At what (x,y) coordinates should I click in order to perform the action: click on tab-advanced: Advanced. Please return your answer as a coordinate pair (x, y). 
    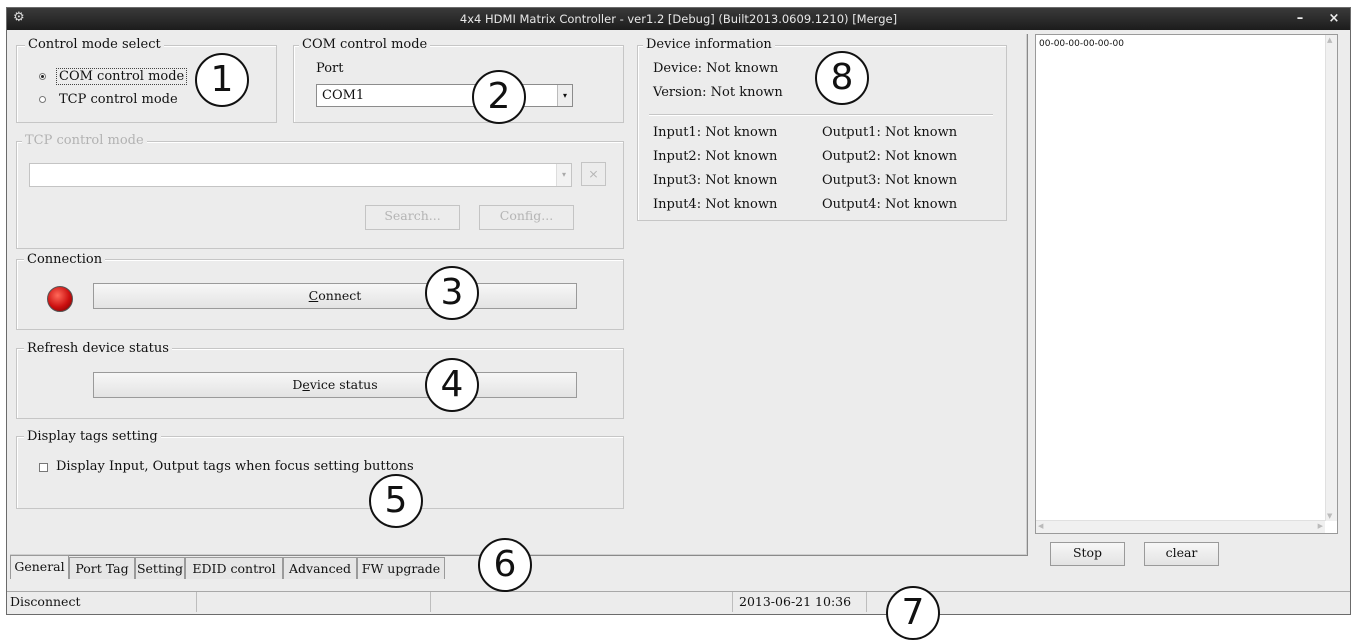
    Looking at the image, I should click on (320, 568).